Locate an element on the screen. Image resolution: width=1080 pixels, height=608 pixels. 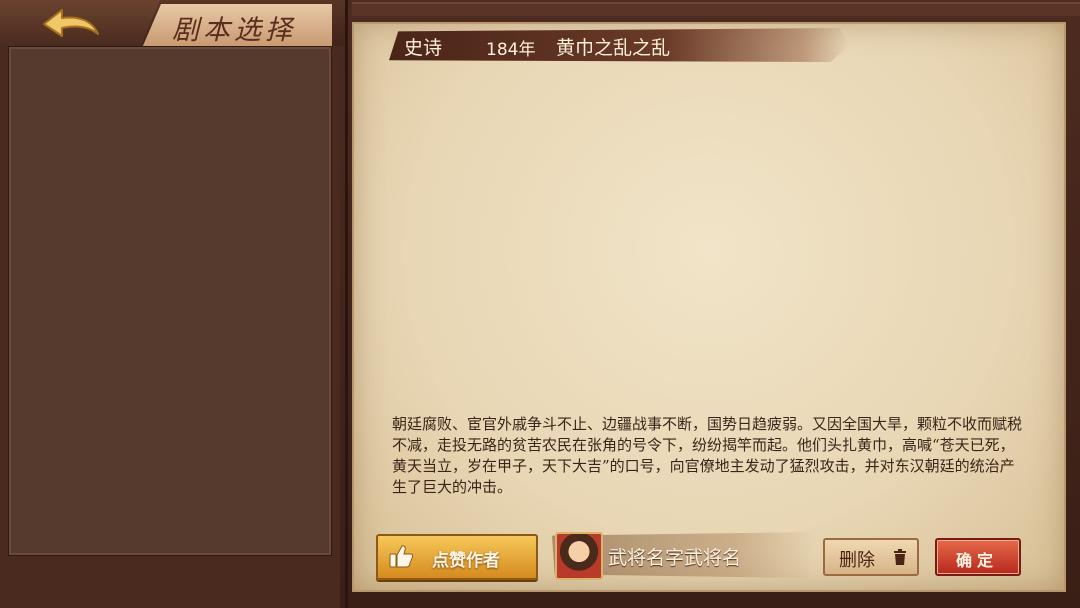
confirm-label: 确定 is located at coordinates (977, 560).